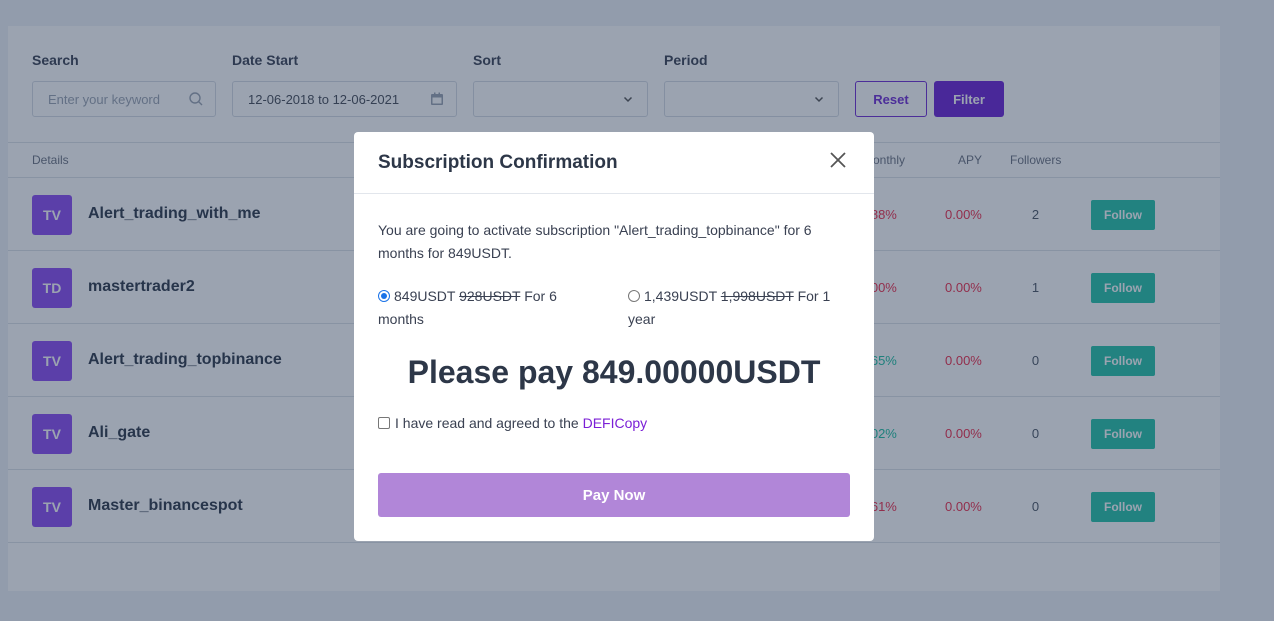 This screenshot has width=1274, height=621. Describe the element at coordinates (488, 308) in the screenshot. I see `plan-option-6-months: 849USDT 928USDT For 6 months` at that location.